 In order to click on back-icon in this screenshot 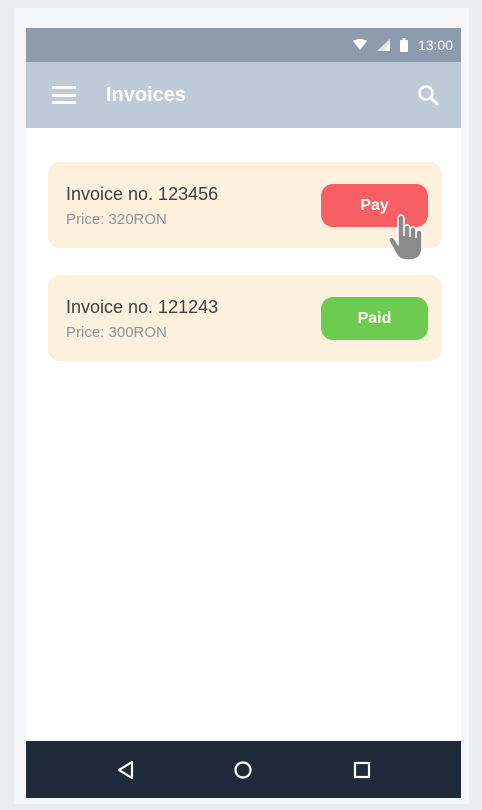, I will do `click(125, 770)`.